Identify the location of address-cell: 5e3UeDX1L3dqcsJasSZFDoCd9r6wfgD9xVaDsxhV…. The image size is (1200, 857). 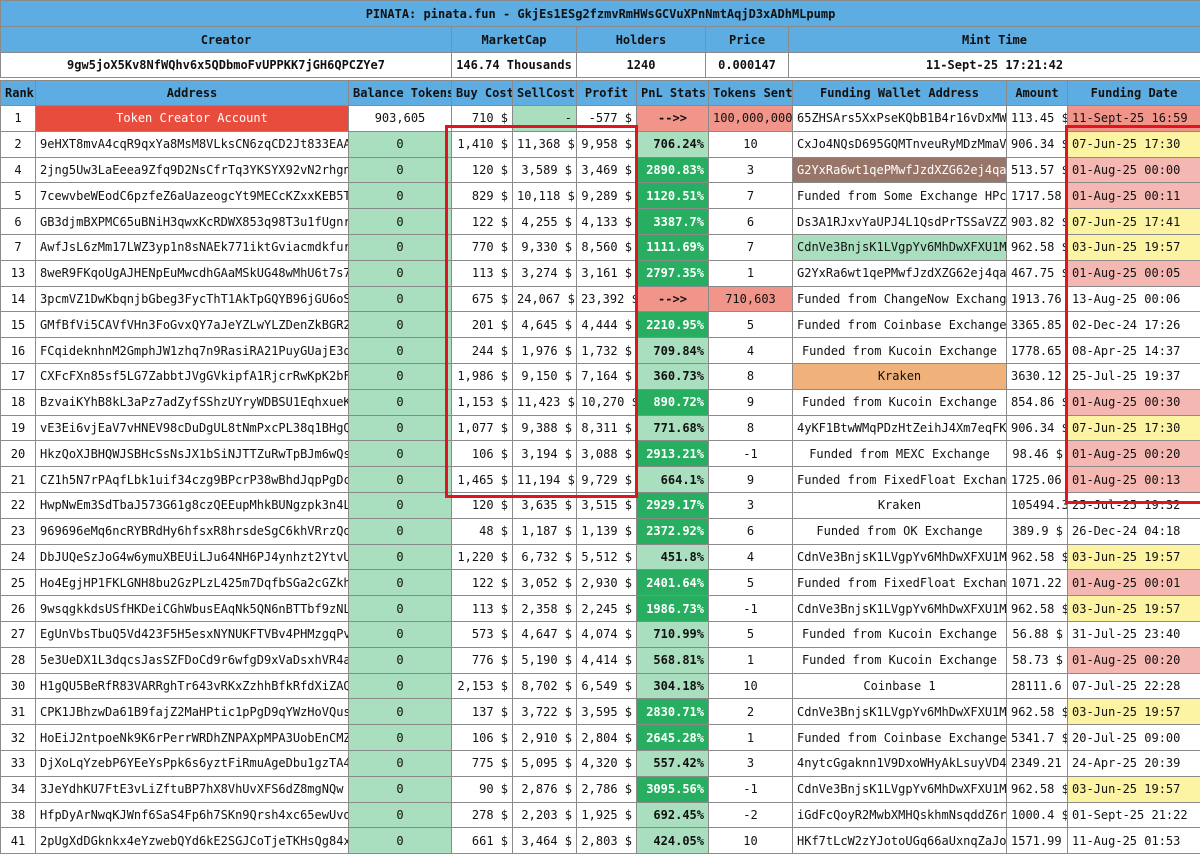
(192, 660).